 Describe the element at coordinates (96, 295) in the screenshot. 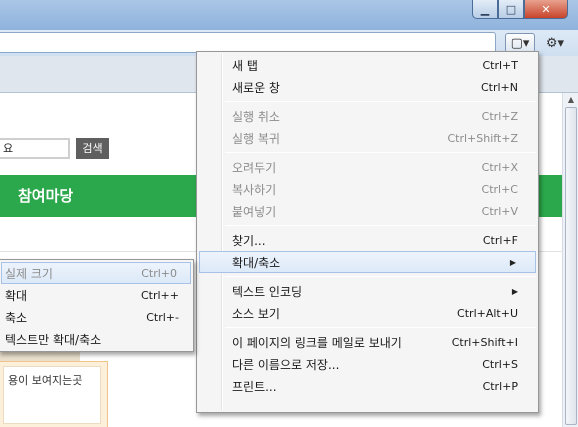

I see `submenu-item-zoom-in: 확대 Ctrl++` at that location.